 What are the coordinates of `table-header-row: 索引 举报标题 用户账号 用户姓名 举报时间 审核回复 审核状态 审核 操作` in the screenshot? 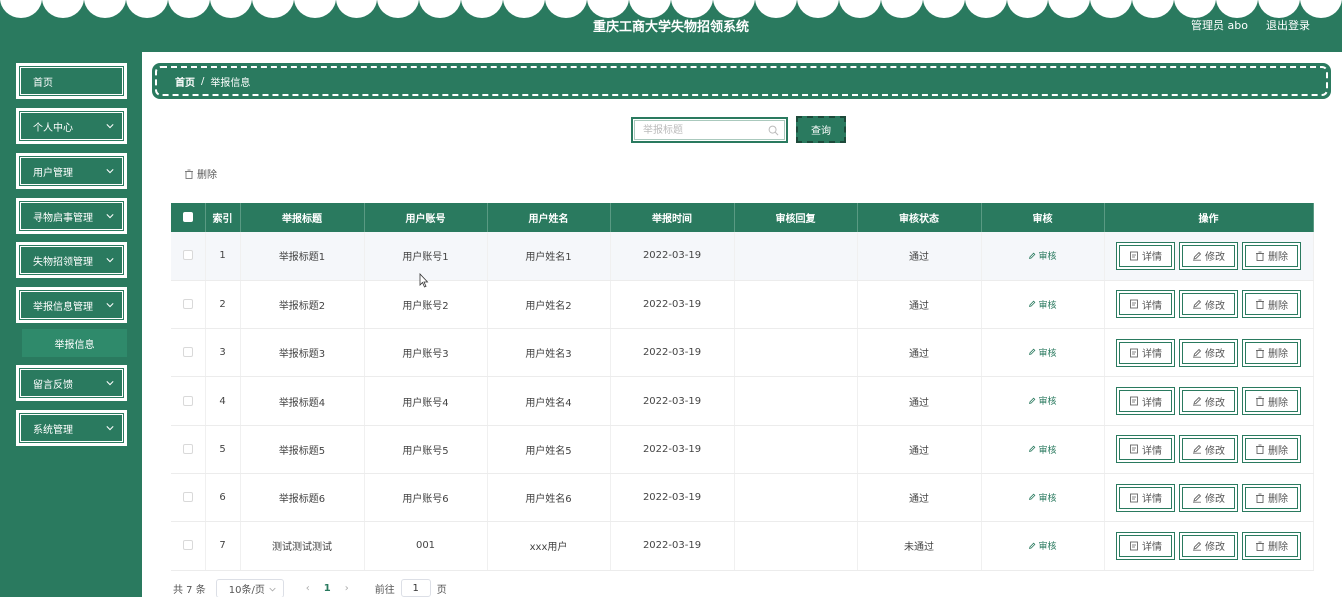 It's located at (742, 217).